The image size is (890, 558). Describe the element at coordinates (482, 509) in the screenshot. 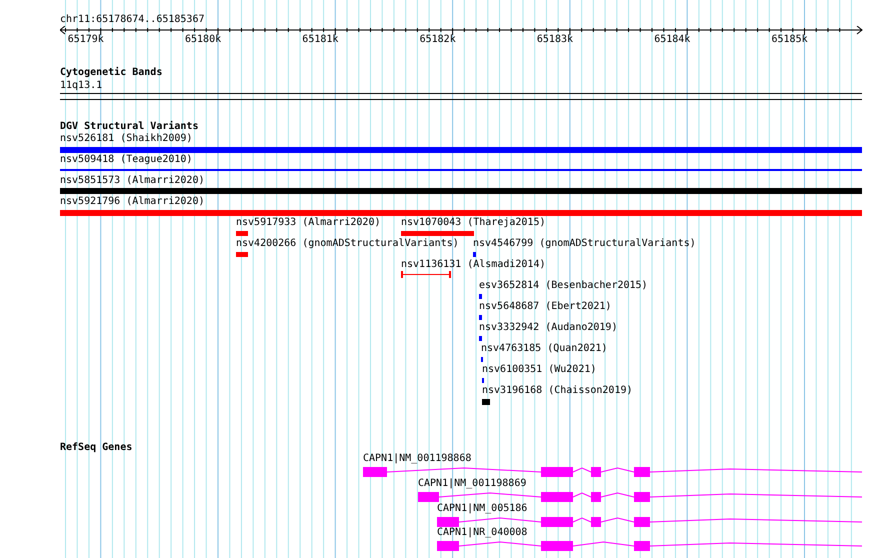

I see `gene-label: CAPN1|NM_005186` at that location.